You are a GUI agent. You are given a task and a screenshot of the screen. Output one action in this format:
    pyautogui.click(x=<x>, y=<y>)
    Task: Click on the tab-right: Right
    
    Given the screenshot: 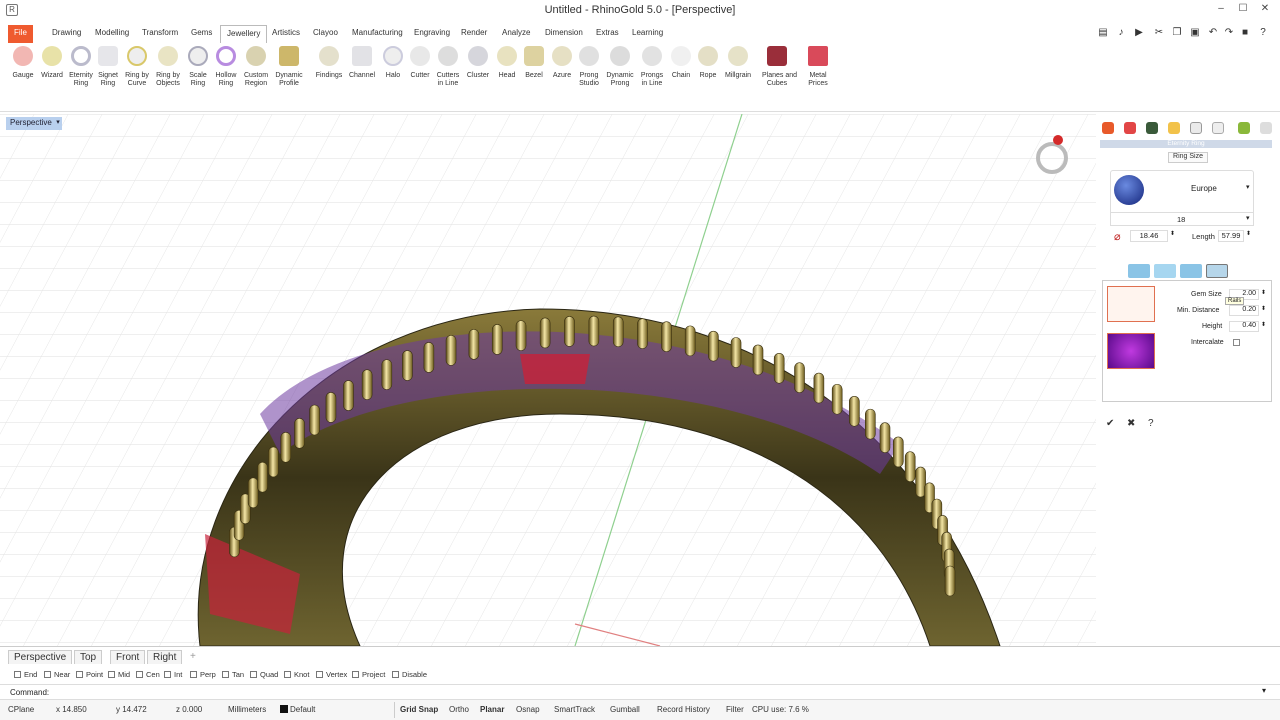 What is the action you would take?
    pyautogui.click(x=165, y=657)
    